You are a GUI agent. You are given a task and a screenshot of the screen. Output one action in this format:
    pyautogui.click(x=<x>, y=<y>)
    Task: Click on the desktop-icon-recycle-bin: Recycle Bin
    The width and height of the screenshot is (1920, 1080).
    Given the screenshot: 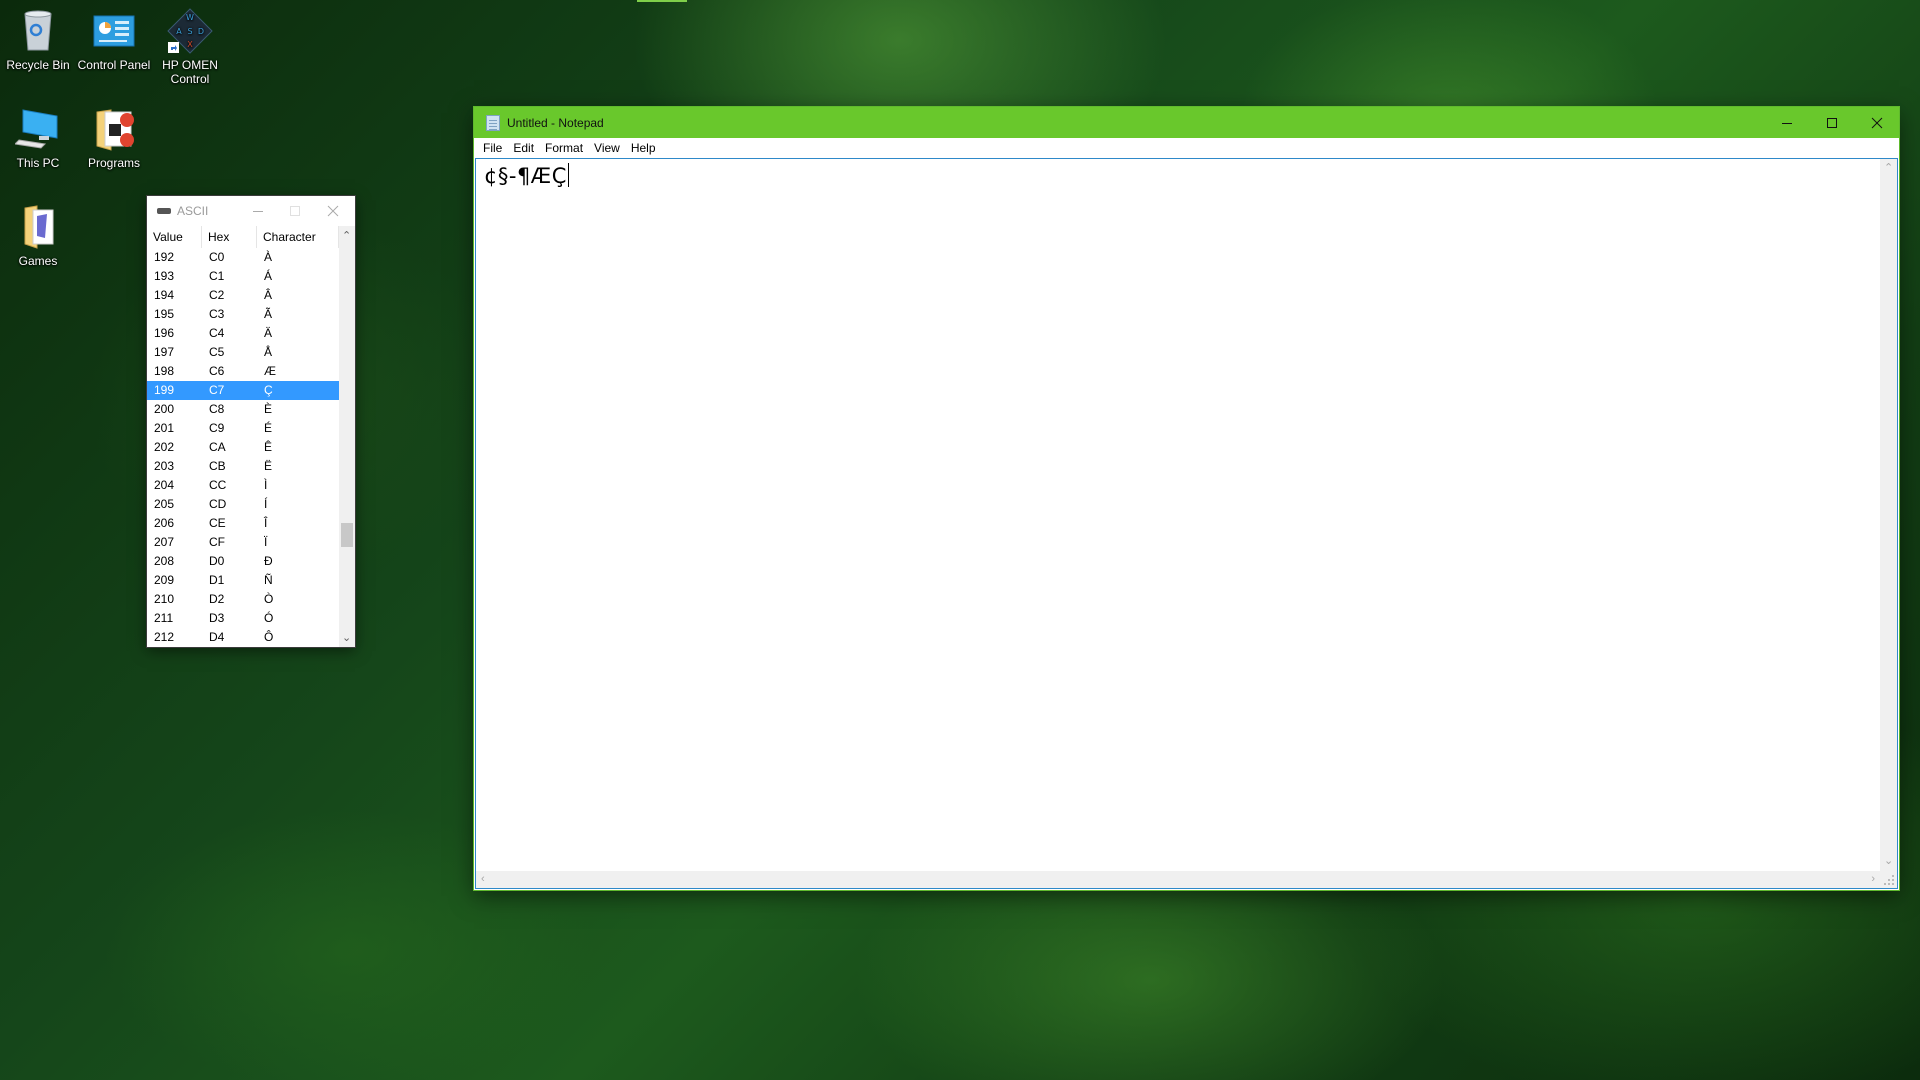 What is the action you would take?
    pyautogui.click(x=38, y=40)
    